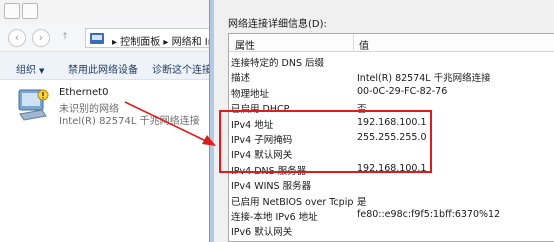 This screenshot has height=242, width=554. What do you see at coordinates (250, 94) in the screenshot?
I see `property-cell: 物理地址` at bounding box center [250, 94].